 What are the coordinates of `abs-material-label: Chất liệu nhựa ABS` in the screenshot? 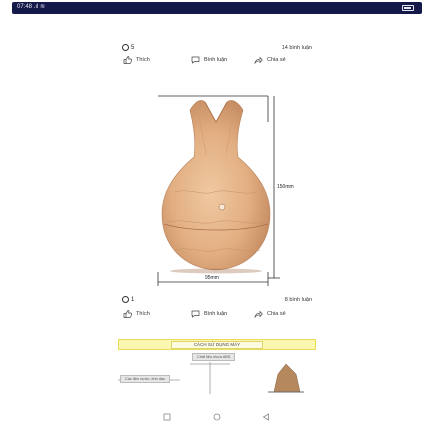 It's located at (214, 357).